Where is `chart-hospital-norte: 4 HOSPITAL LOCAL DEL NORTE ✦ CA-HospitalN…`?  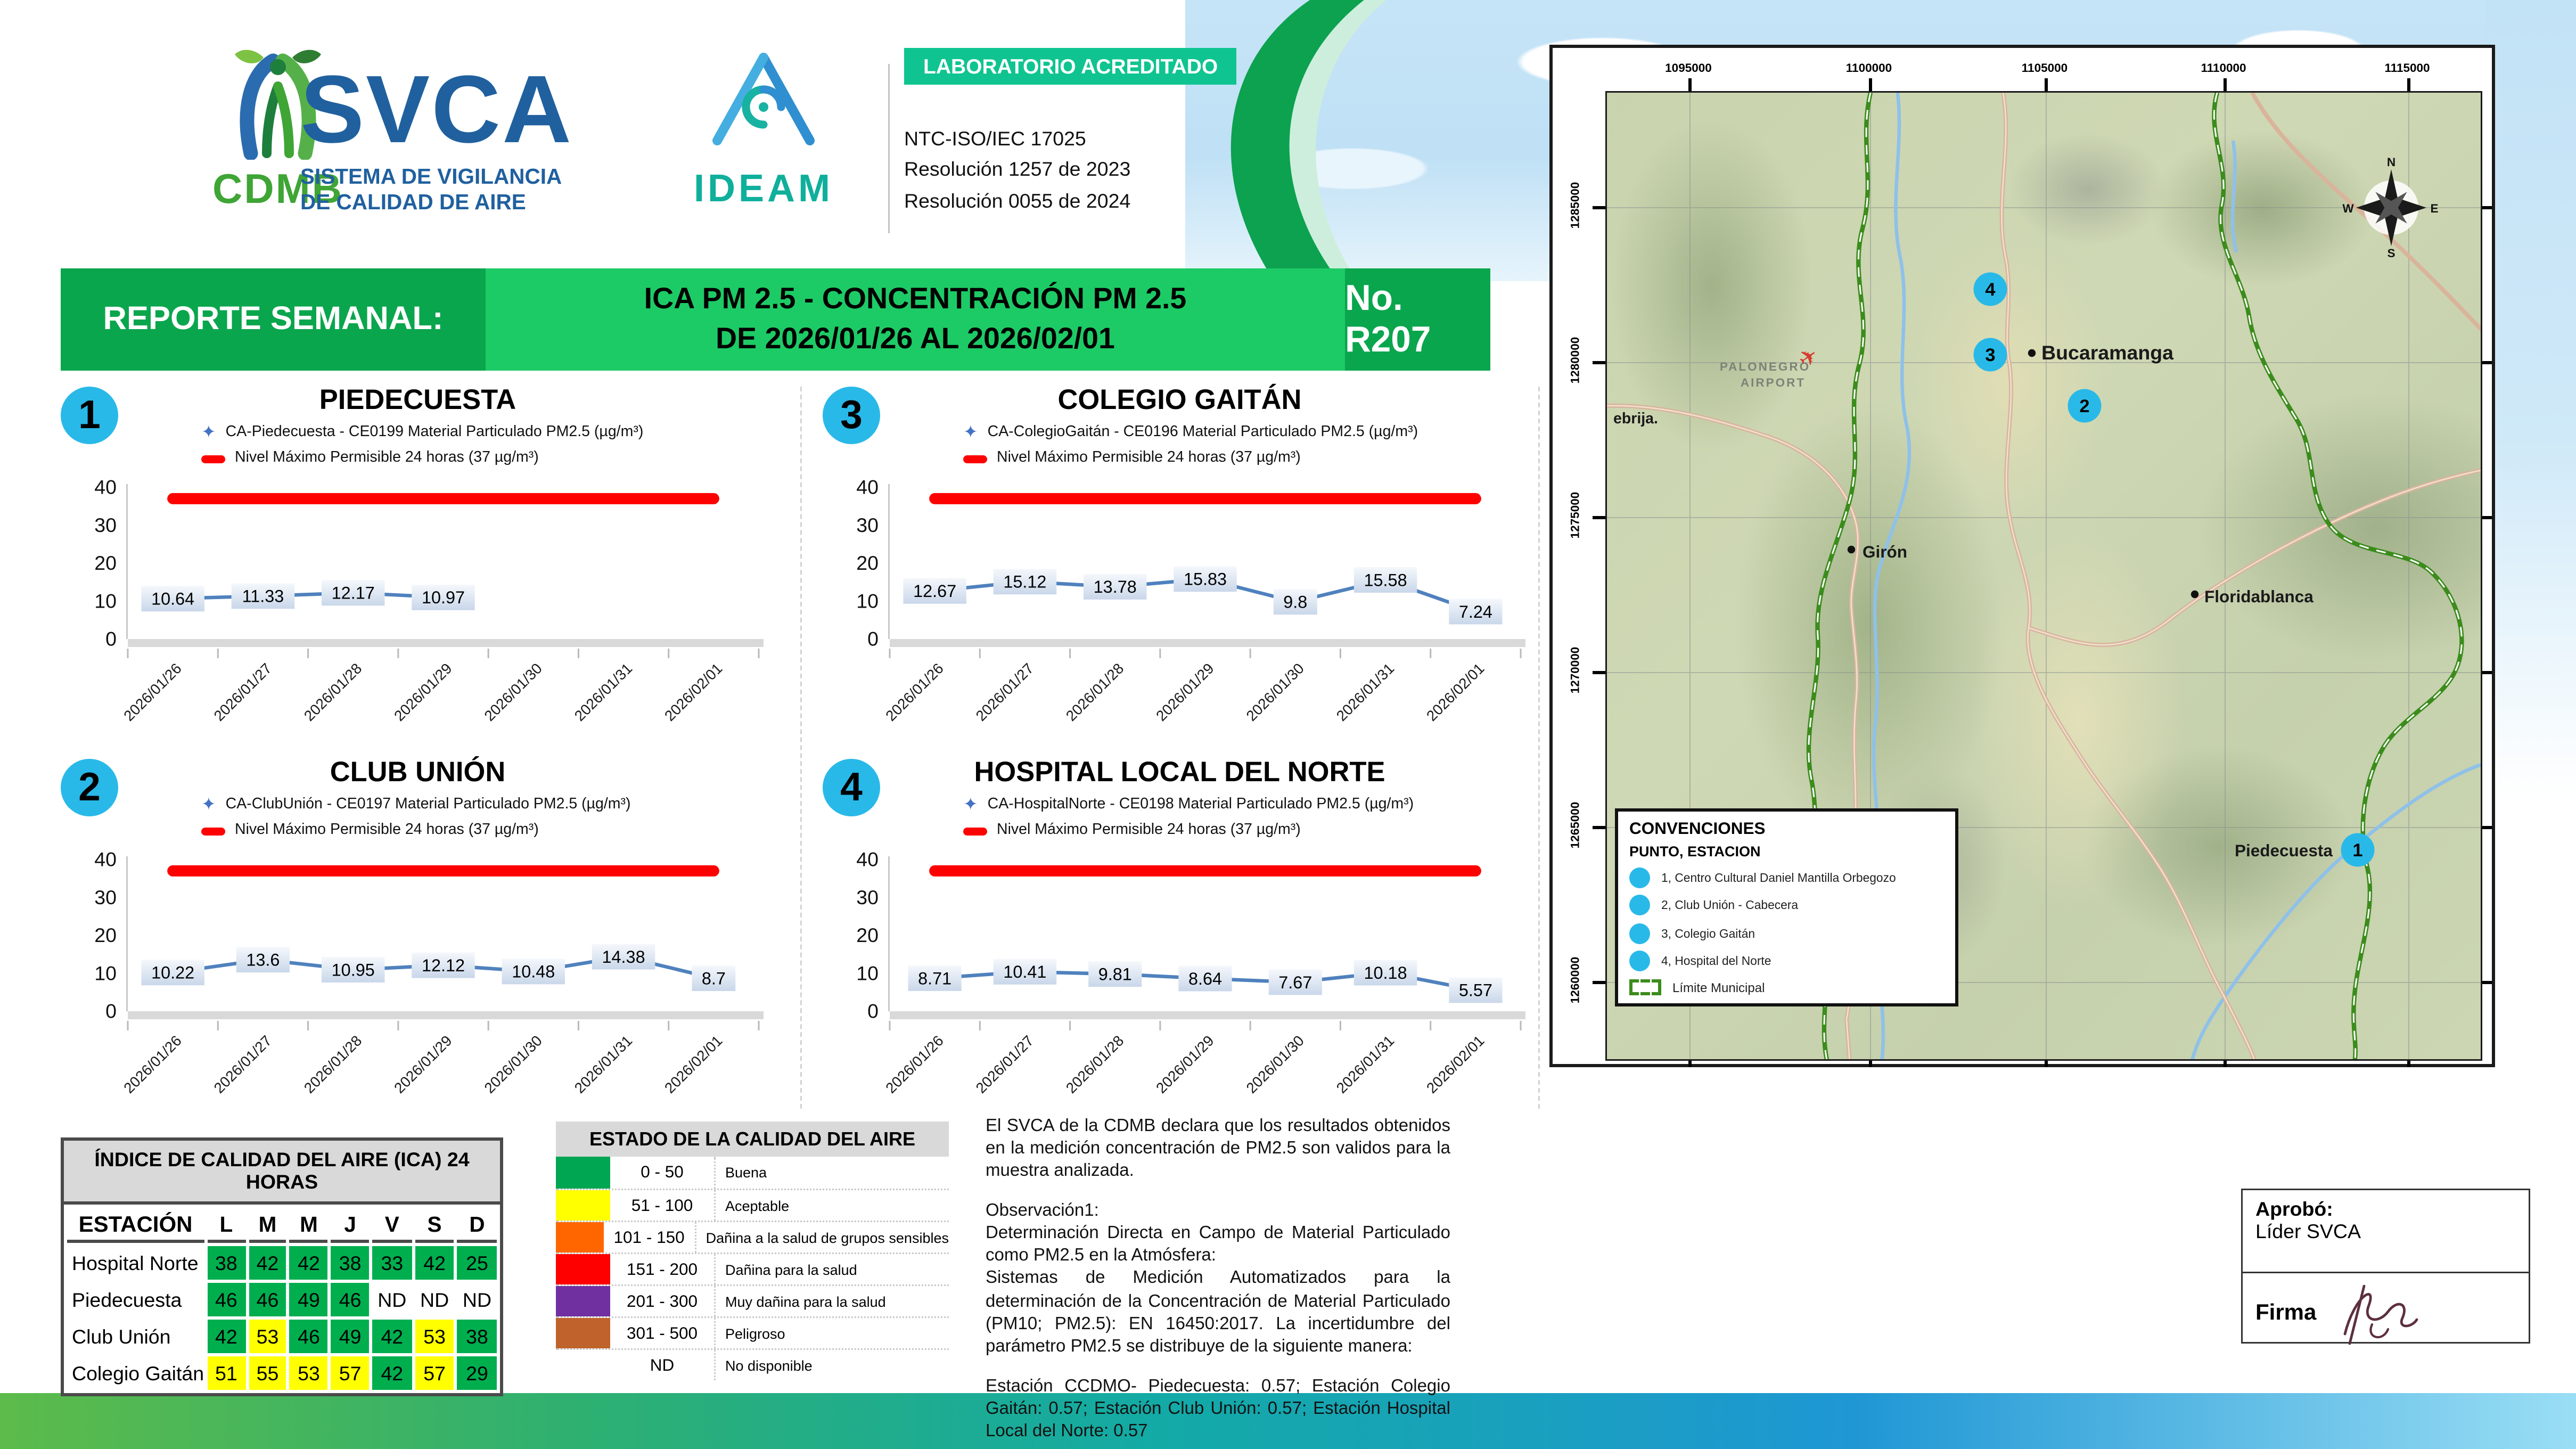
chart-hospital-norte: 4 HOSPITAL LOCAL DEL NORTE ✦ CA-HospitalN… is located at coordinates (1180, 942).